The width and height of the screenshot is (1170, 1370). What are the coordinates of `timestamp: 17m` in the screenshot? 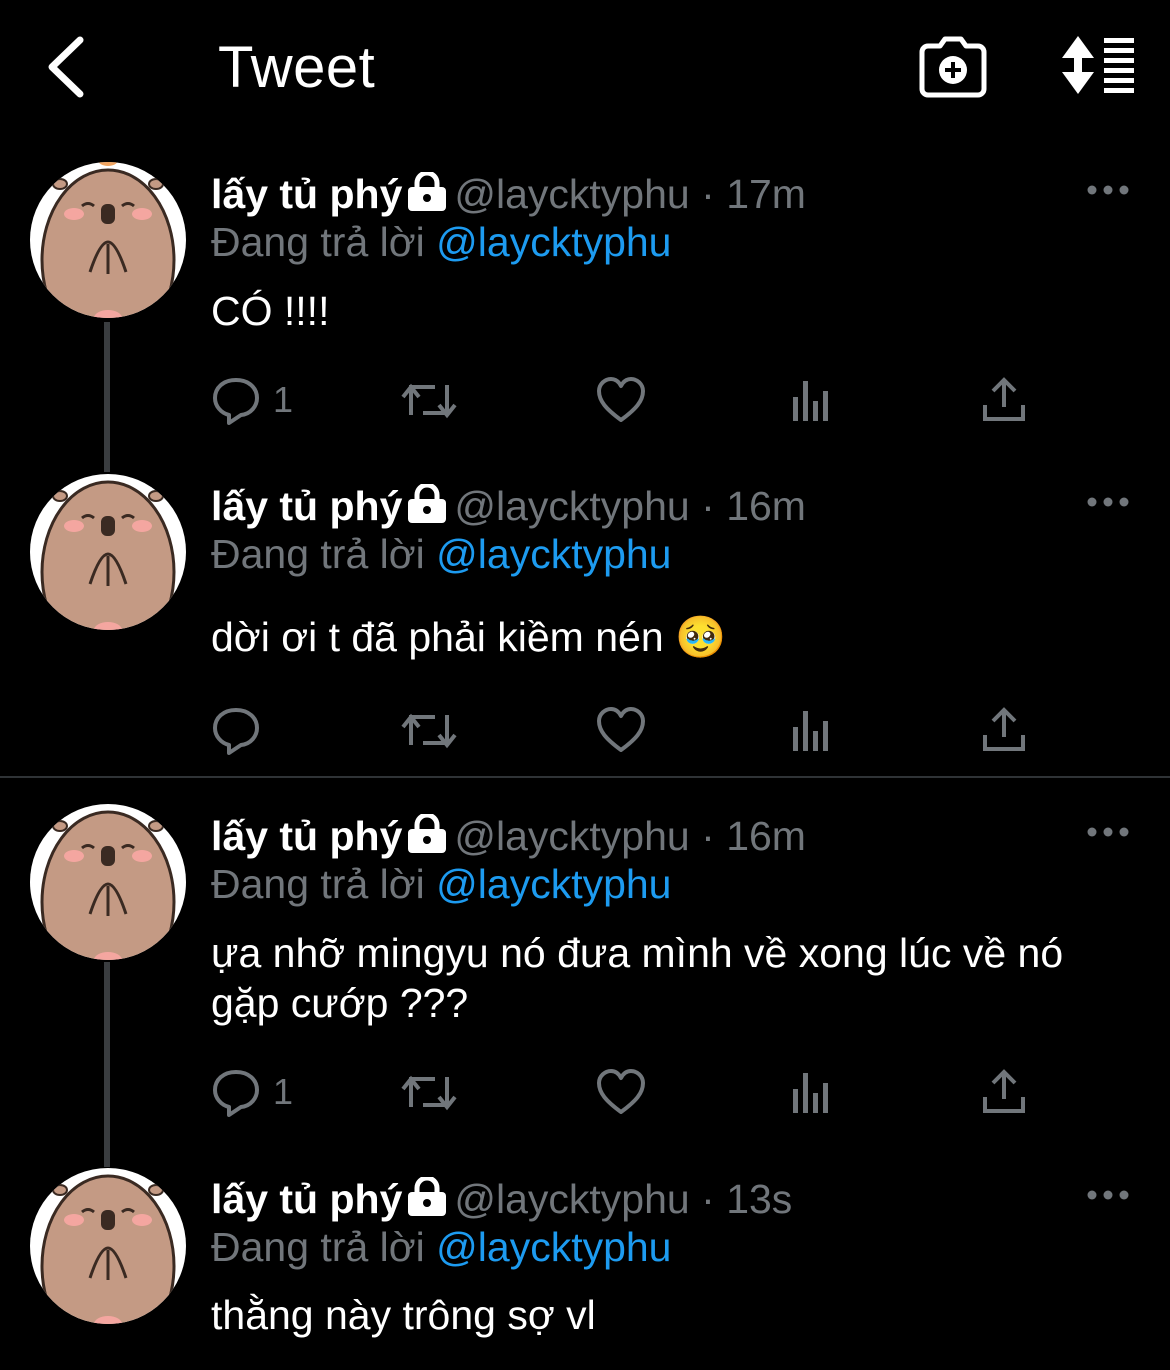 It's located at (766, 194).